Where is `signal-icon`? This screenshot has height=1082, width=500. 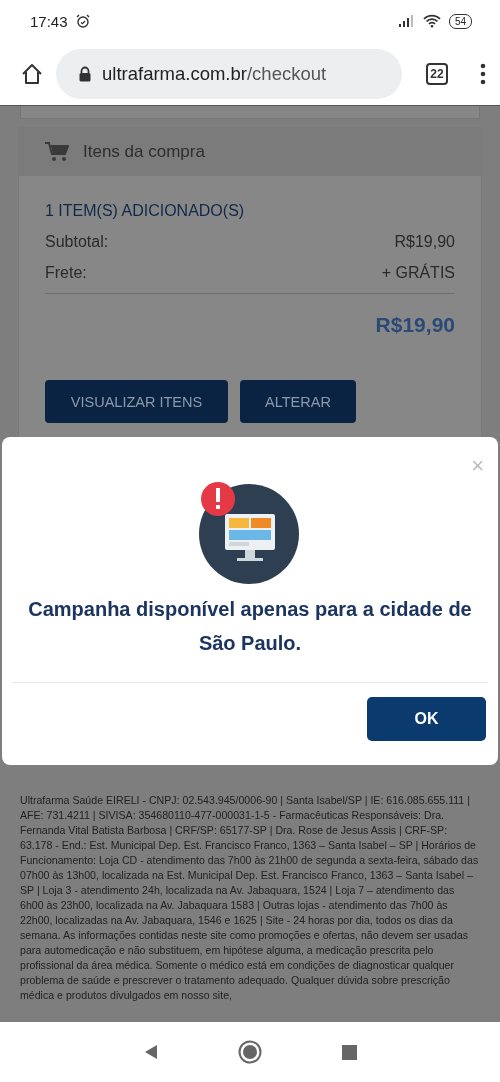 signal-icon is located at coordinates (406, 21).